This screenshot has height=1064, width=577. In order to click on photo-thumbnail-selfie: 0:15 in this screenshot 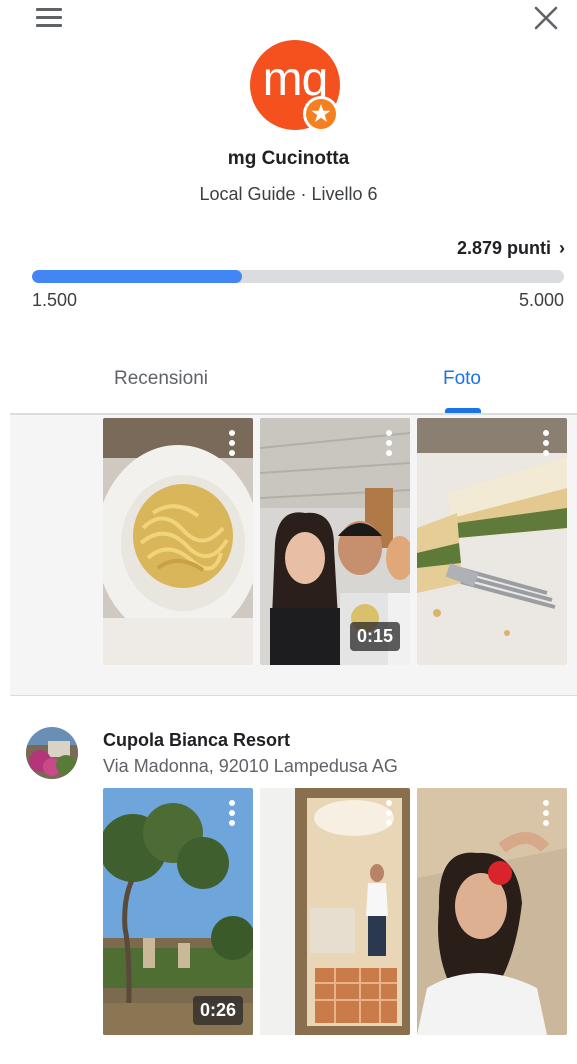, I will do `click(335, 541)`.